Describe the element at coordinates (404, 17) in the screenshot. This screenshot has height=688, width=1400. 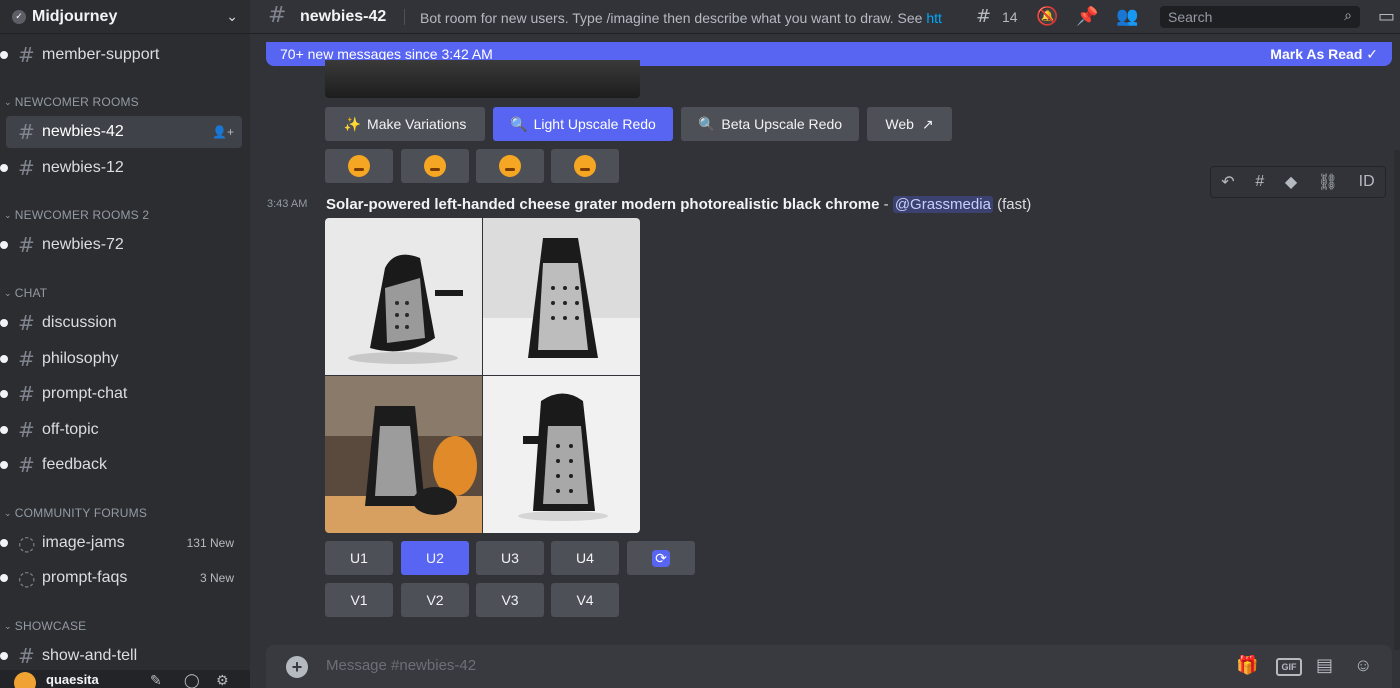
I see `divider` at that location.